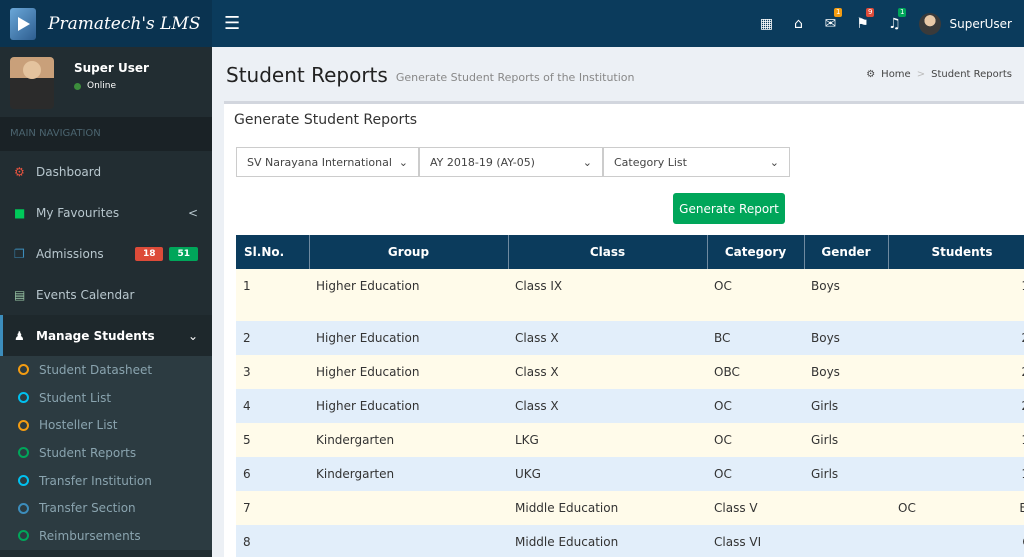 The height and width of the screenshot is (557, 1024). Describe the element at coordinates (894, 19) in the screenshot. I see `bell-icon: ♫ 1` at that location.